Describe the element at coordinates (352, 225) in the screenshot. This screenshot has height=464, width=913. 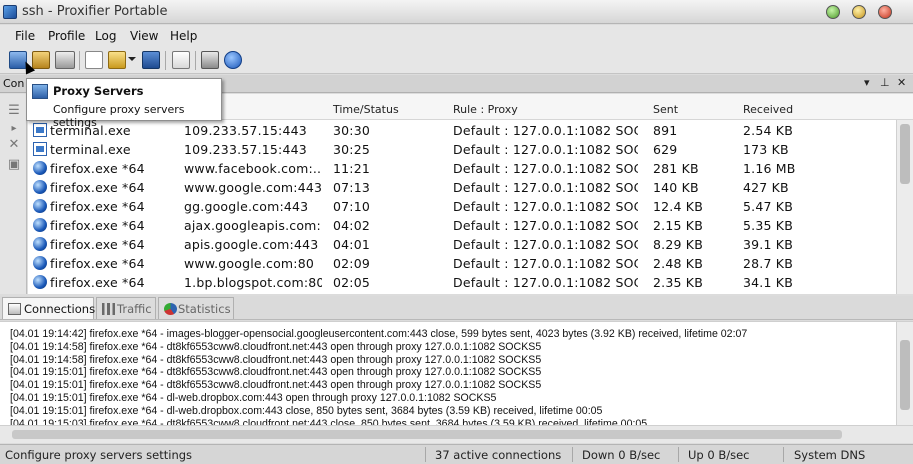
I see `cell-time-status: 04:02` at that location.